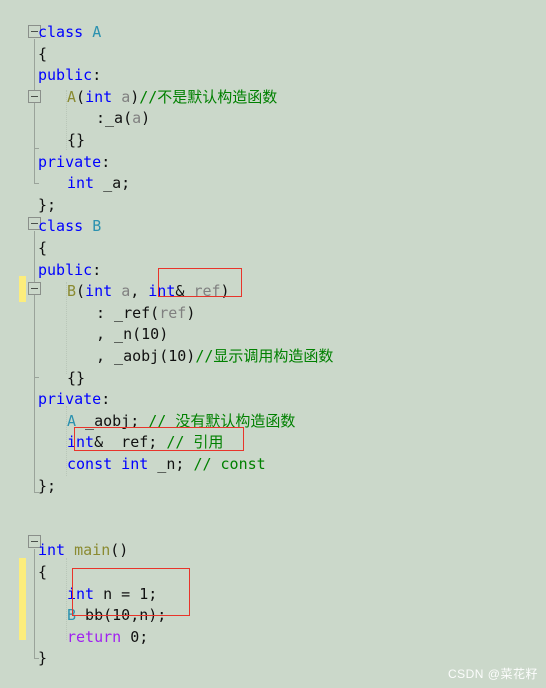  Describe the element at coordinates (112, 183) in the screenshot. I see `token: _a;` at that location.